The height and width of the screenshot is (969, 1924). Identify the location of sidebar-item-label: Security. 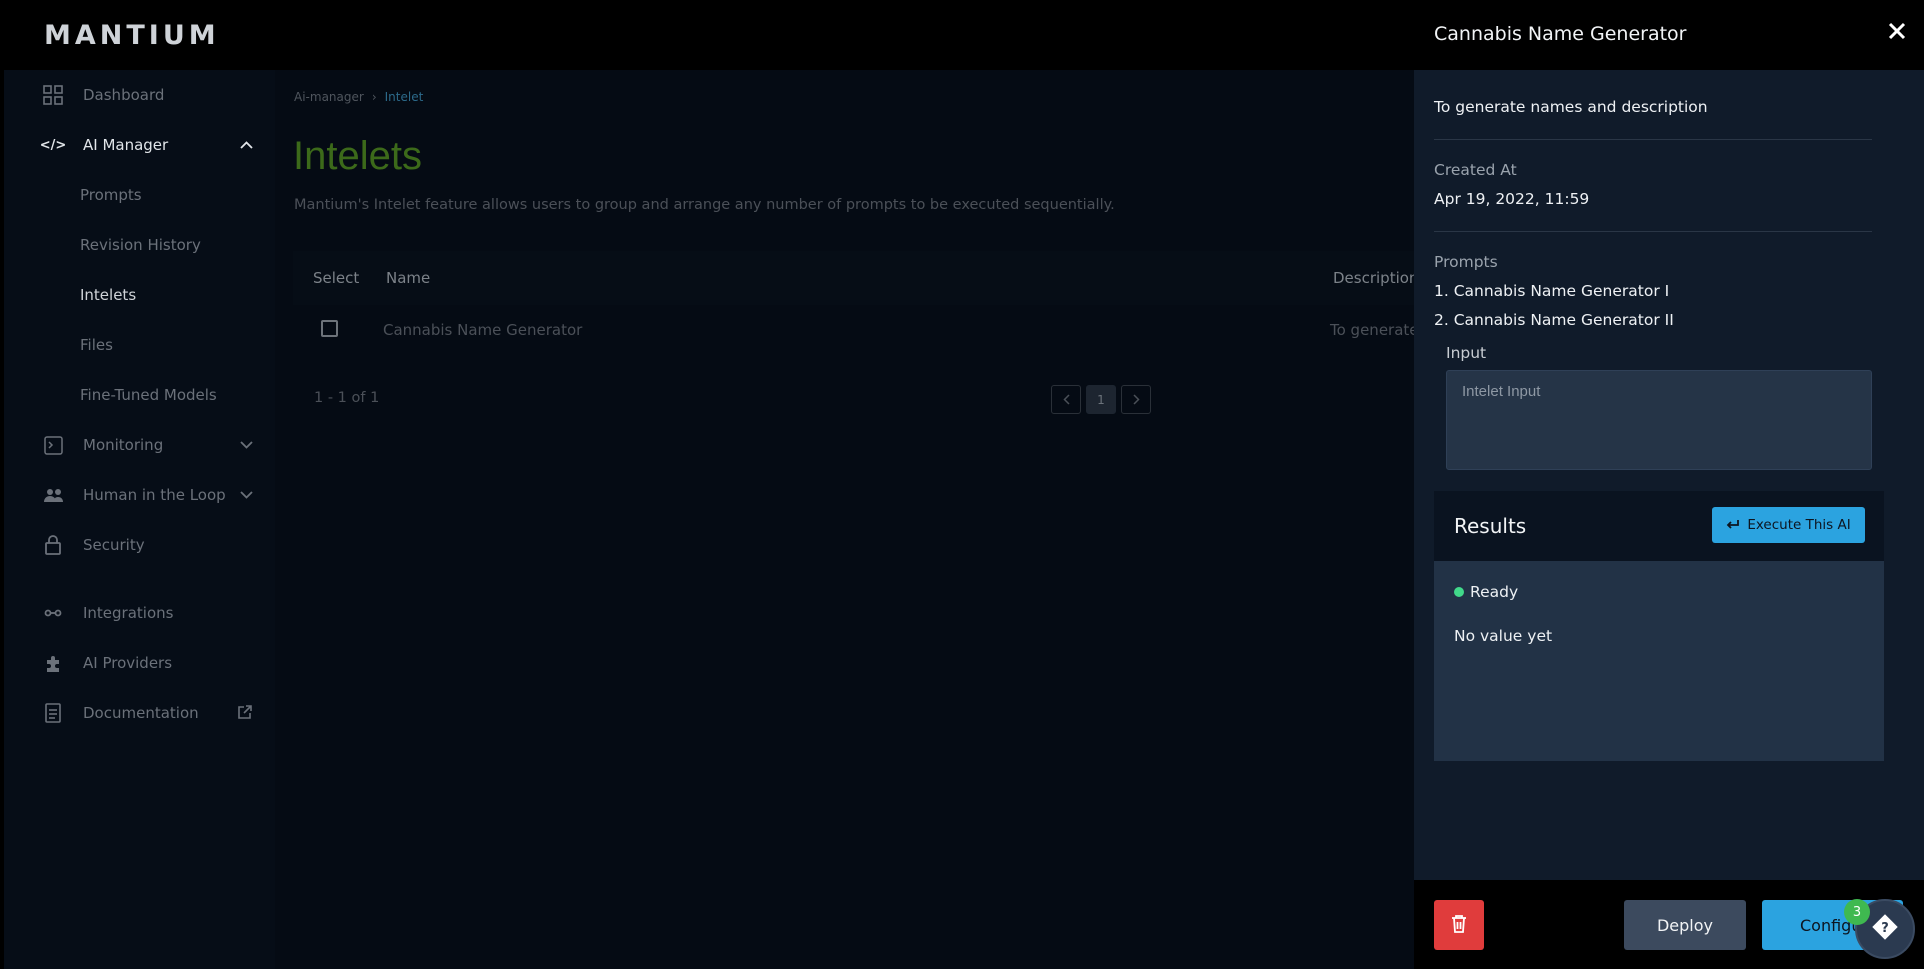
(114, 545).